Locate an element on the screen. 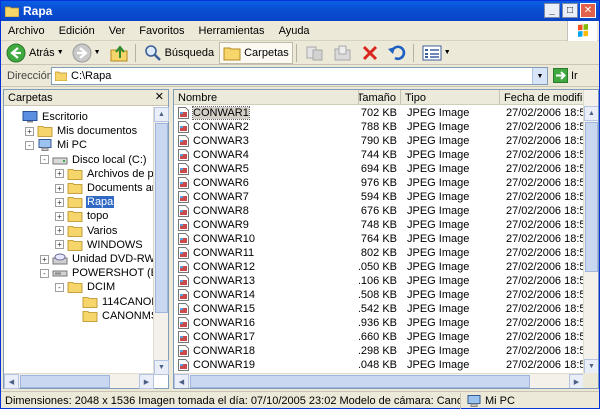 This screenshot has width=600, height=409. undo-button is located at coordinates (397, 53).